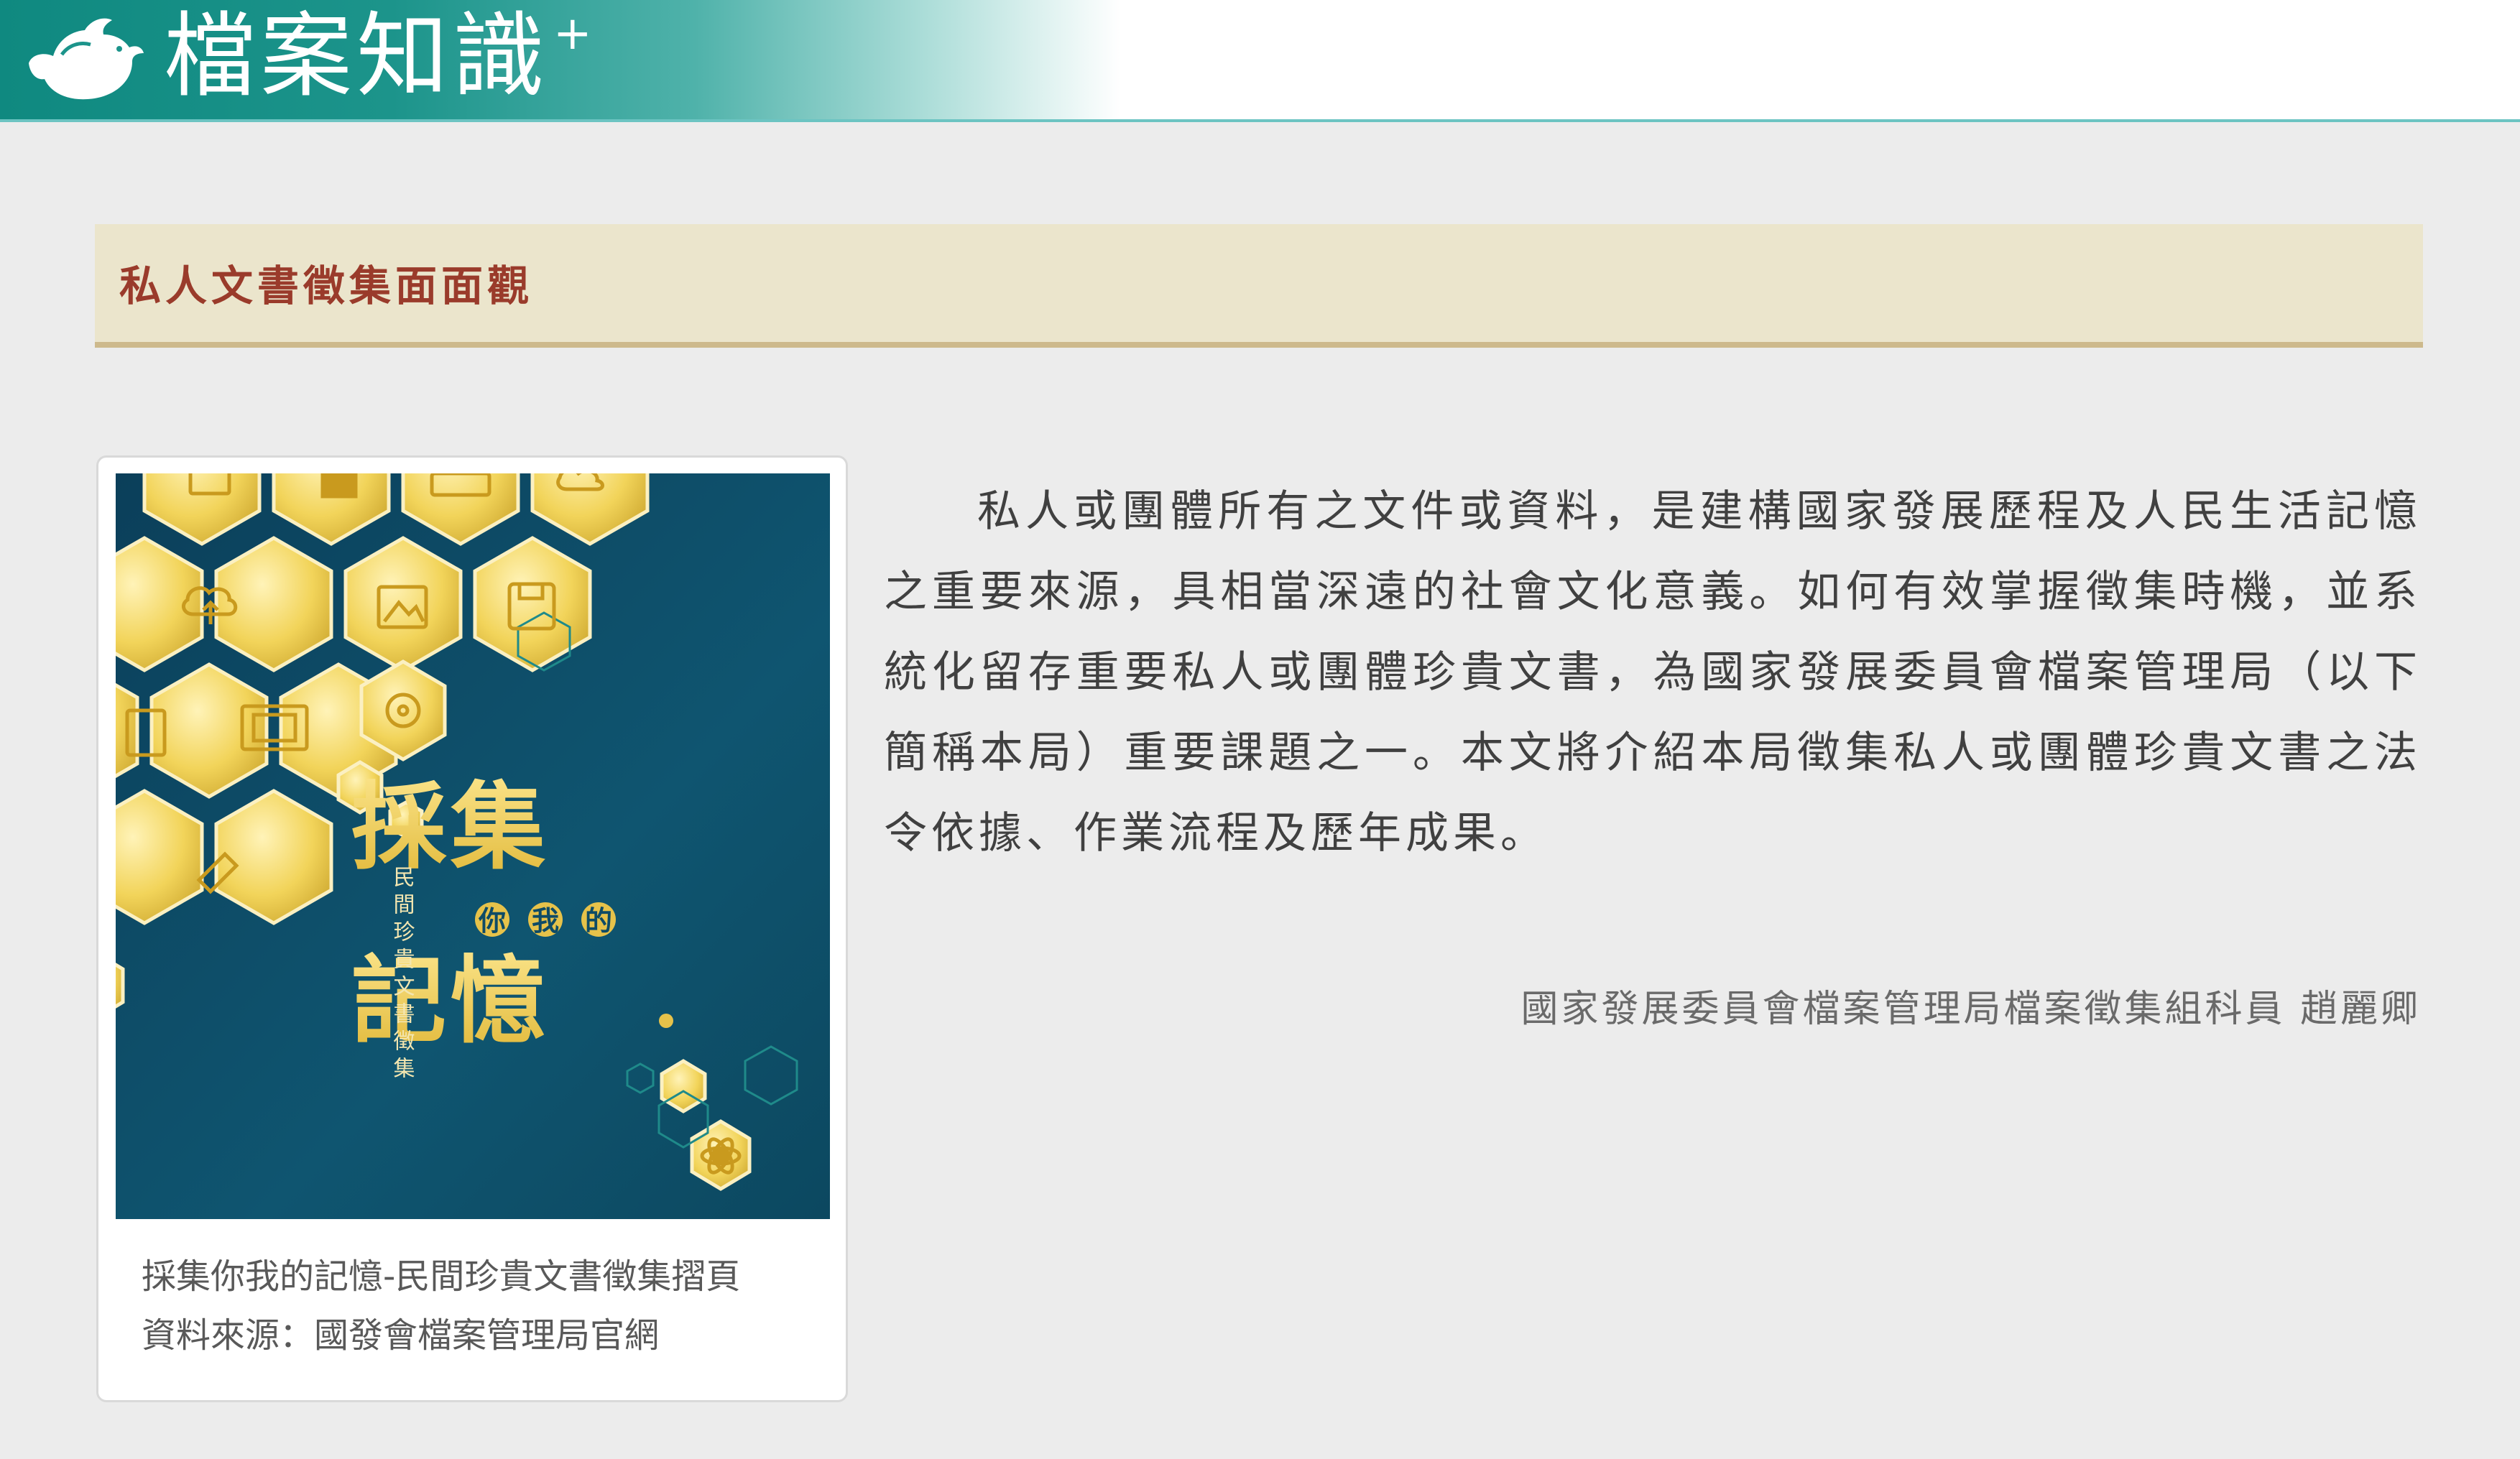 Image resolution: width=2520 pixels, height=1459 pixels. What do you see at coordinates (1260, 61) in the screenshot?
I see `site-header: 檔案知識 +` at bounding box center [1260, 61].